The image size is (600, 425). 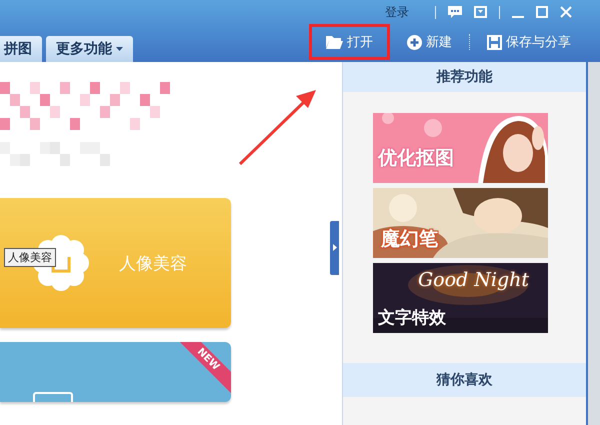 I want to click on login-link: 登录, so click(x=397, y=12).